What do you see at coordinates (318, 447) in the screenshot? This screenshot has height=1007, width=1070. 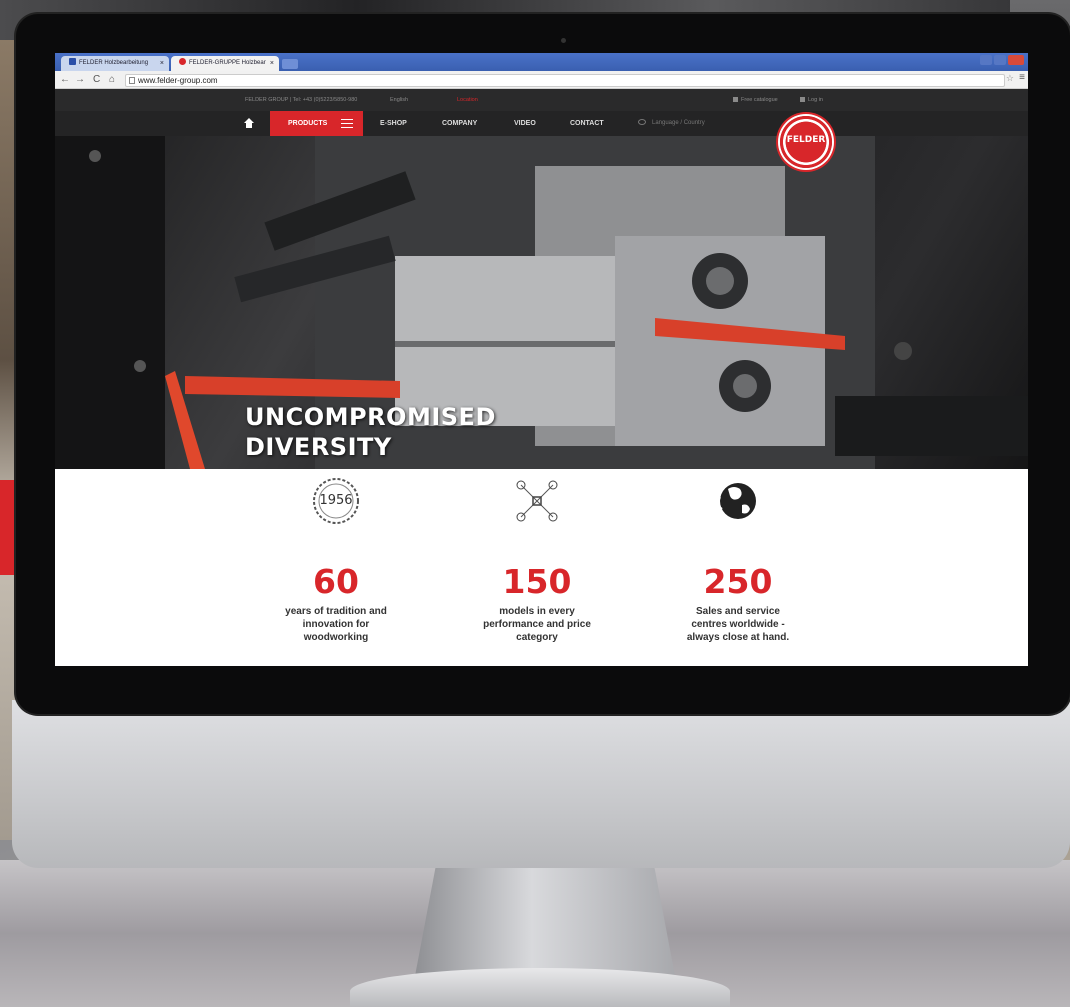 I see `hero-title-line-2: DIVERSITY` at bounding box center [318, 447].